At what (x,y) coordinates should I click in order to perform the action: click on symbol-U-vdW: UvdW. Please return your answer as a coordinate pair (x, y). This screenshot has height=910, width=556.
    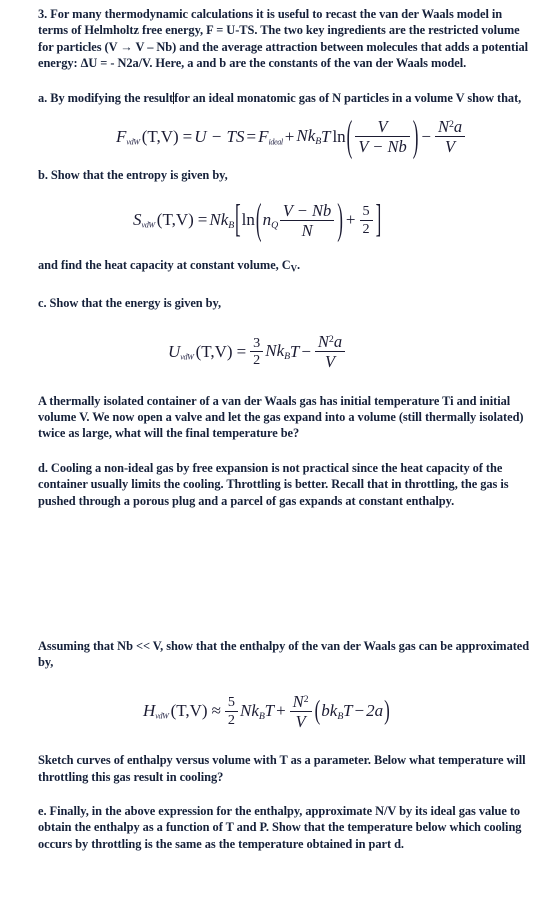
    Looking at the image, I should click on (181, 351).